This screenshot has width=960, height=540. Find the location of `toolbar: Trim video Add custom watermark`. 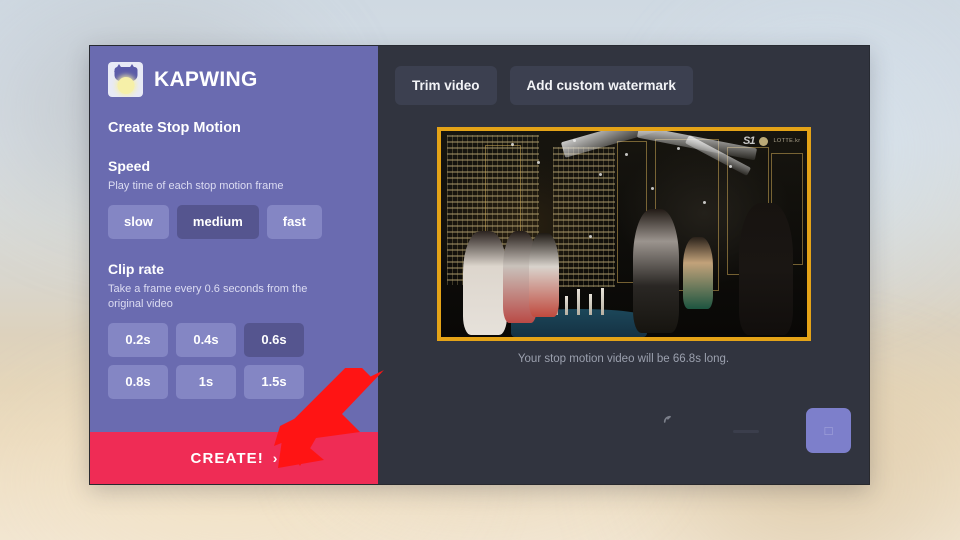

toolbar: Trim video Add custom watermark is located at coordinates (623, 85).